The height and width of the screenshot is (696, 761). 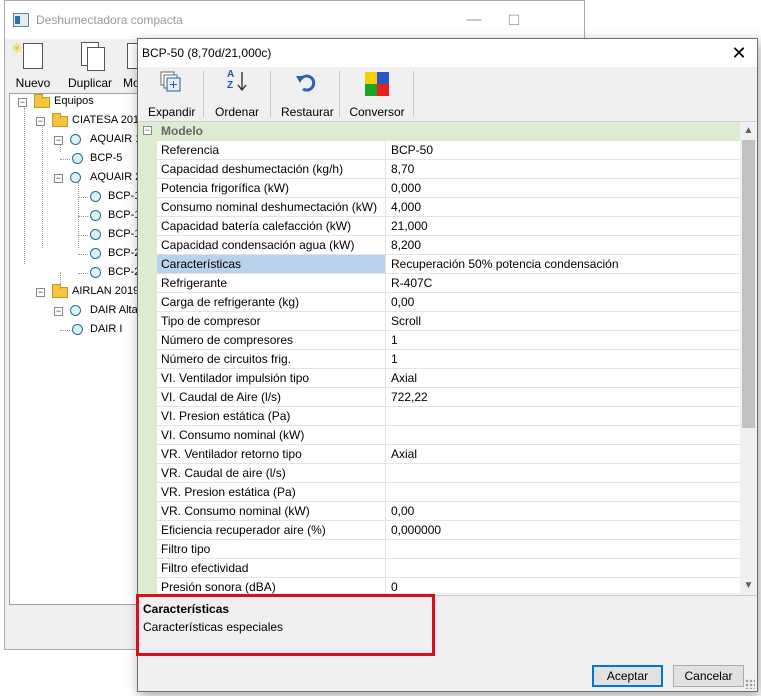 What do you see at coordinates (750, 684) in the screenshot?
I see `resize-grip-icon` at bounding box center [750, 684].